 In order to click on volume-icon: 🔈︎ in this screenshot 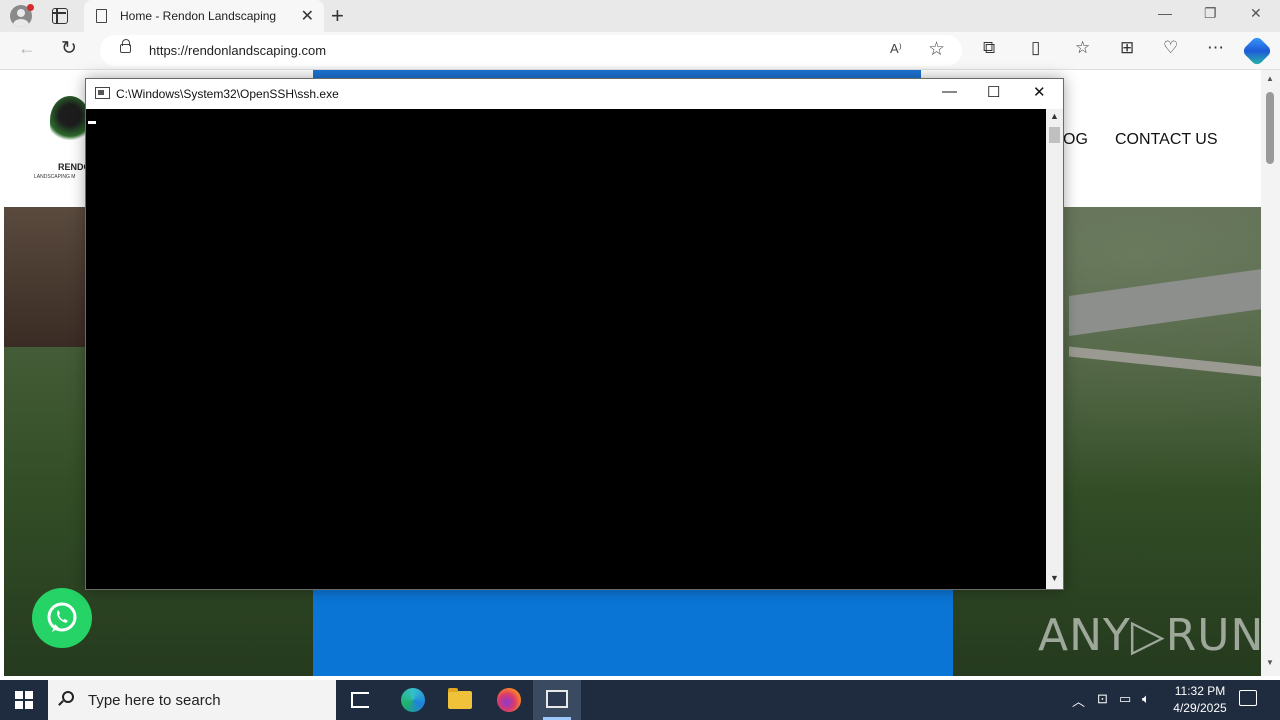, I will do `click(1146, 699)`.